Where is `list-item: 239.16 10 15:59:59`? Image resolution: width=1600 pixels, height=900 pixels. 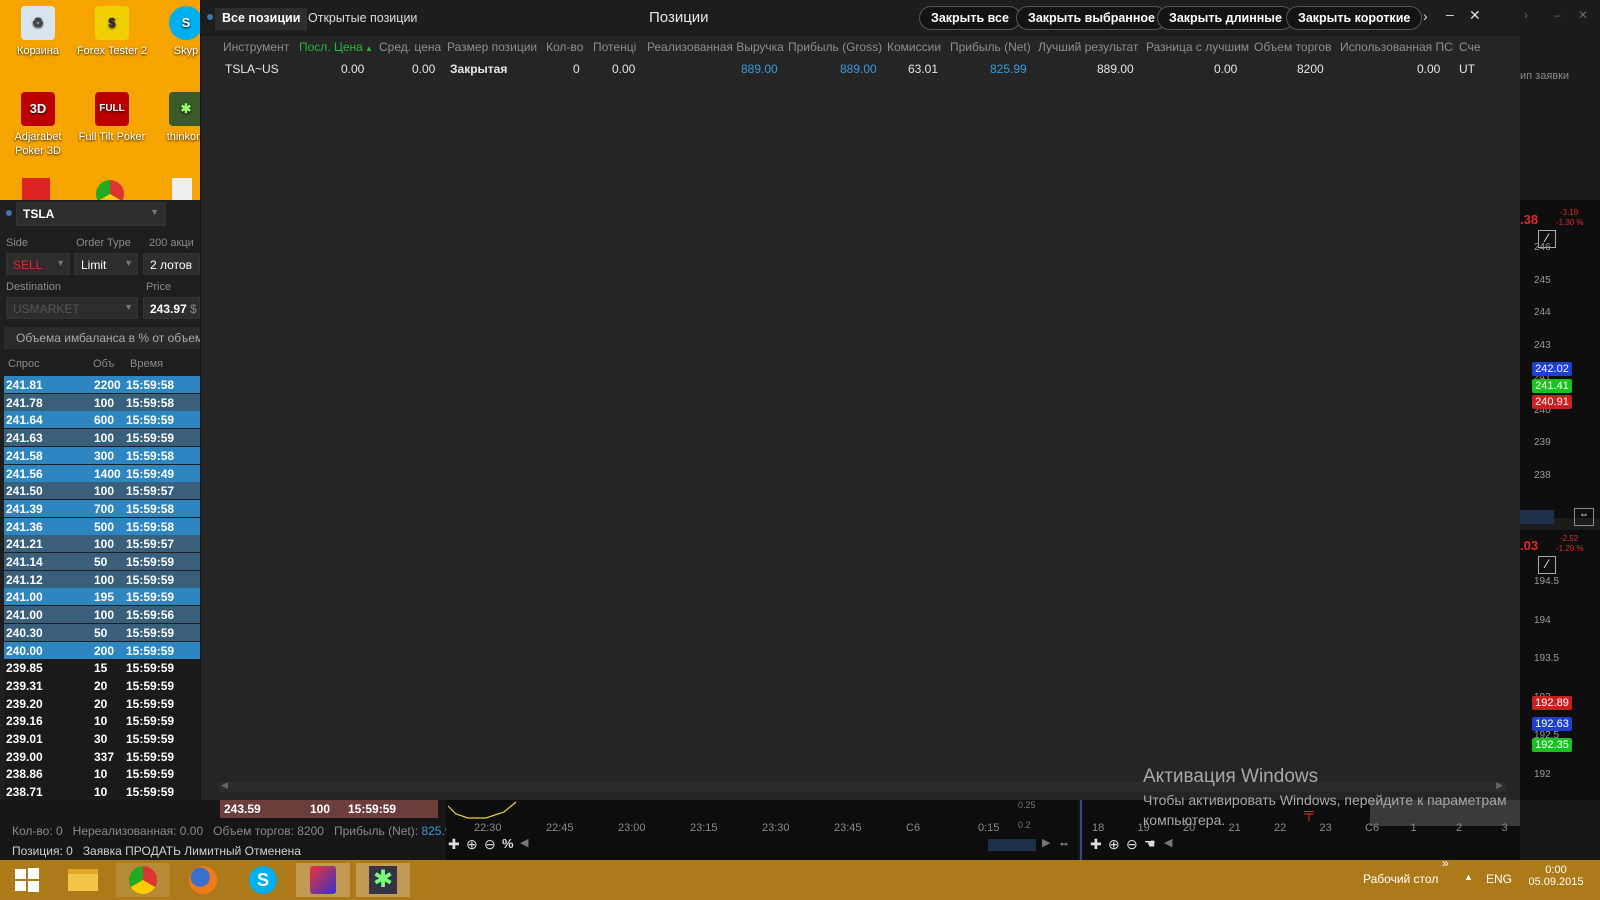 list-item: 239.16 10 15:59:59 is located at coordinates (102, 721).